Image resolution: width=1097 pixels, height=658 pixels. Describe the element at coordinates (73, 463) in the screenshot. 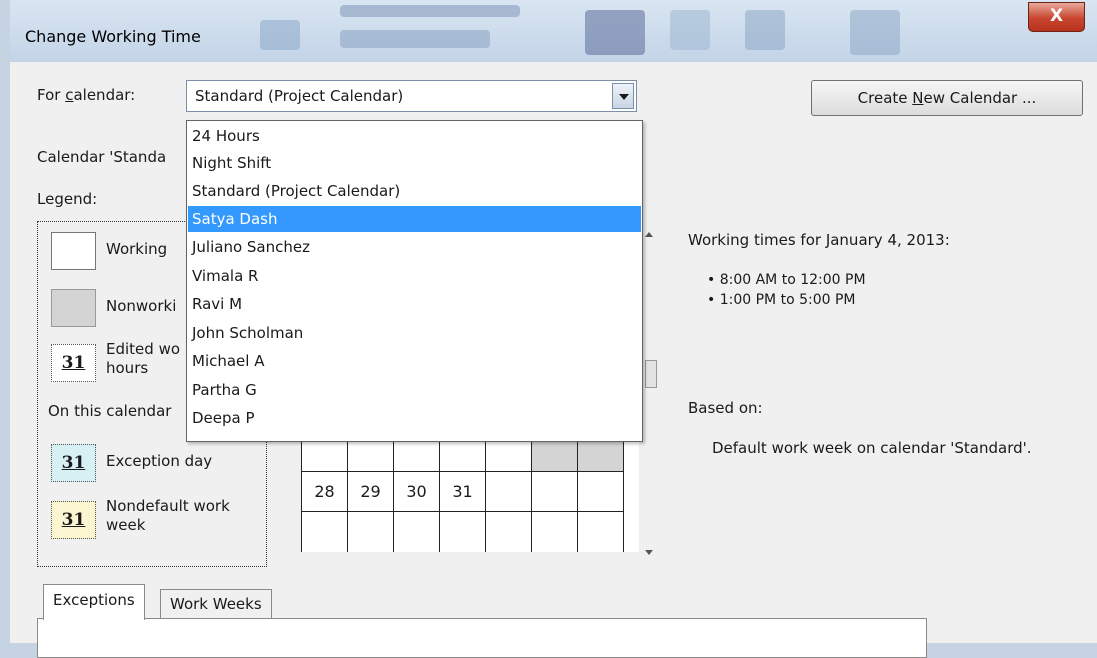

I see `exception-day-swatch: 31` at that location.